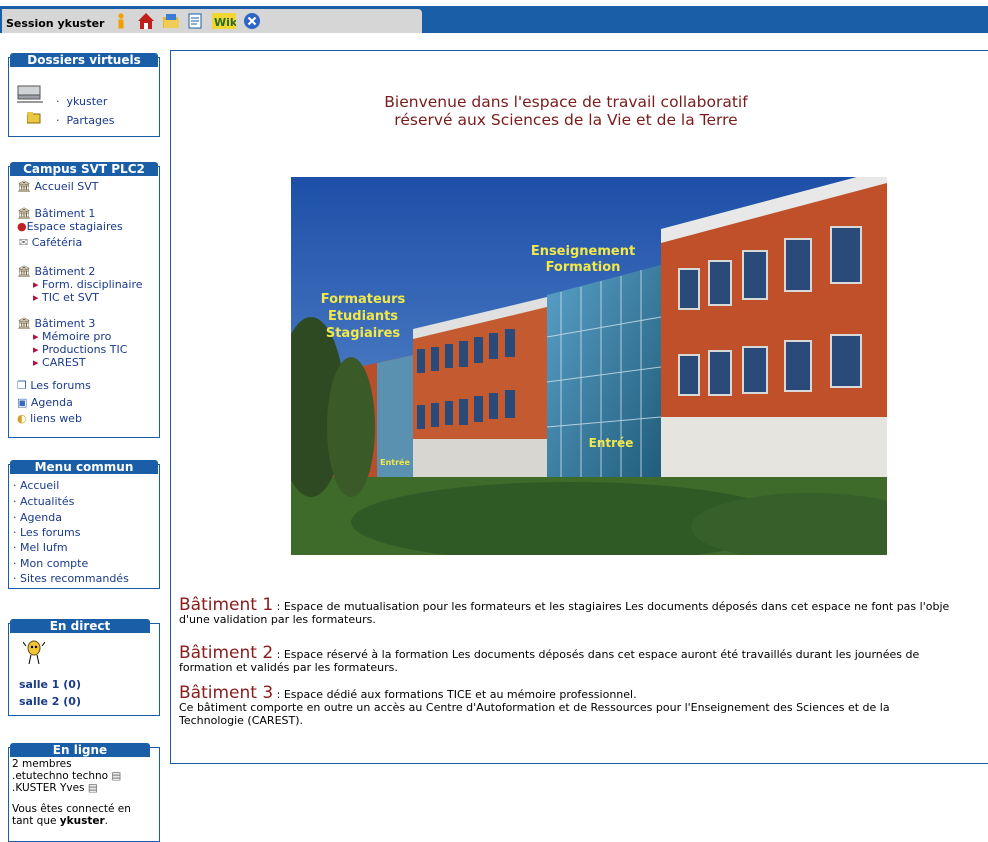  I want to click on campus-cafe-link: ✉ Cafétéria, so click(50, 242).